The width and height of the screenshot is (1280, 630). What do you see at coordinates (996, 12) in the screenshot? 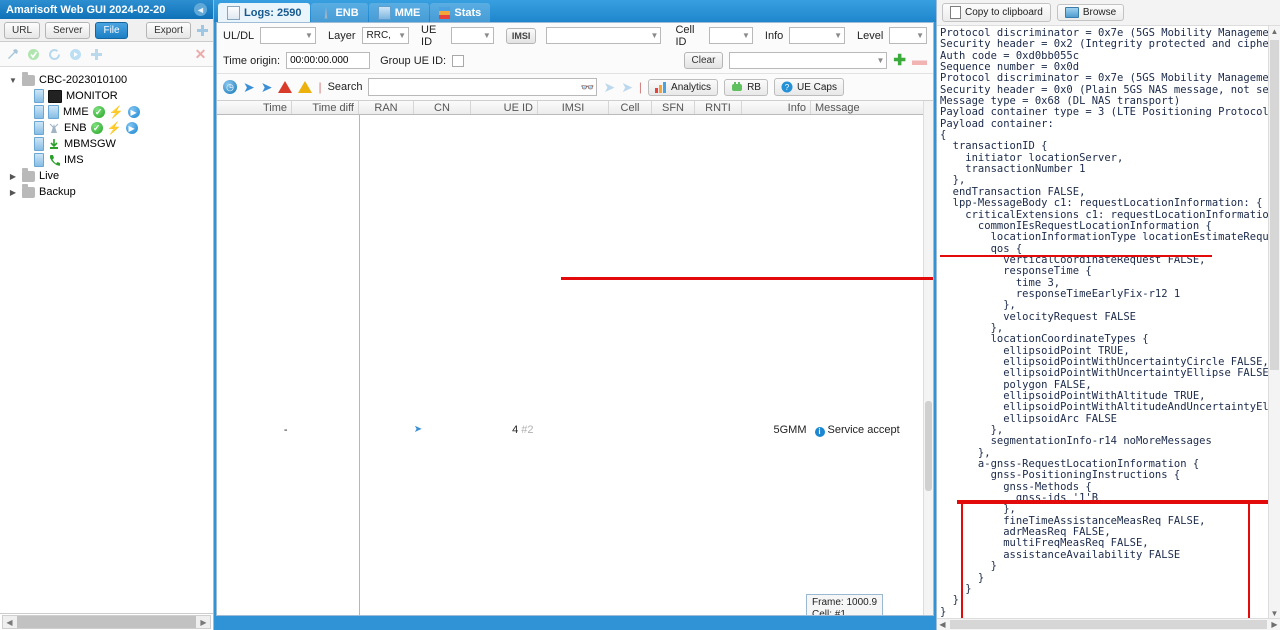
I see `copy-to-clipboard-button: Copy to clipboard` at bounding box center [996, 12].